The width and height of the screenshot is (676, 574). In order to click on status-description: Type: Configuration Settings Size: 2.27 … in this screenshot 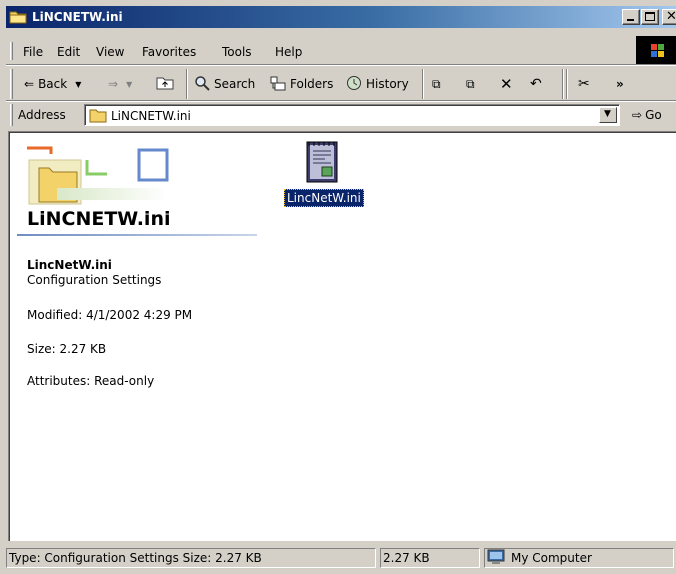, I will do `click(191, 558)`.